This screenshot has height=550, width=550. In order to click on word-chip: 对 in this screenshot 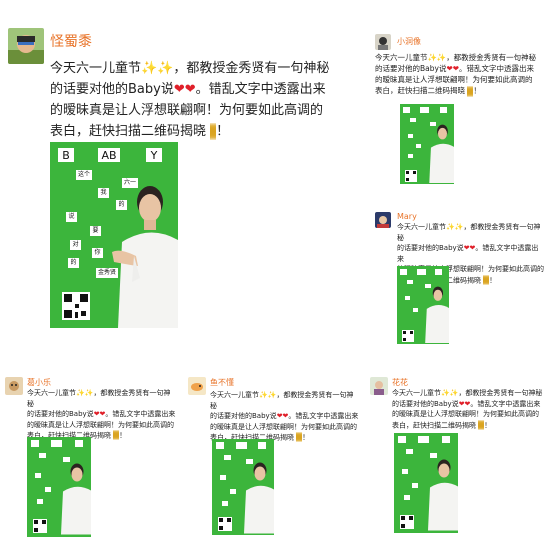, I will do `click(75, 245)`.